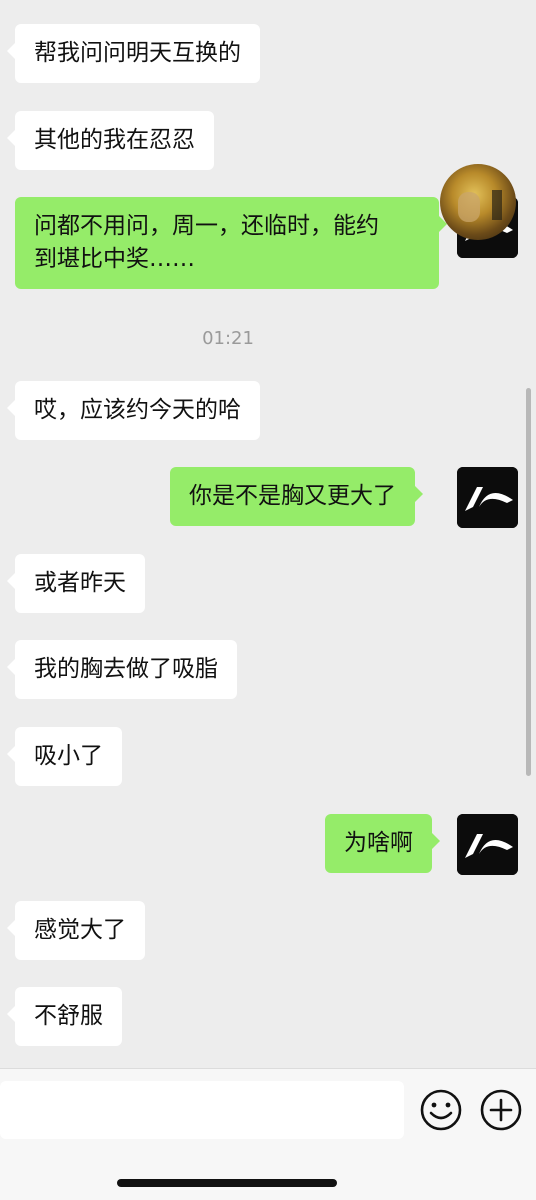  I want to click on home-indicator, so click(227, 1183).